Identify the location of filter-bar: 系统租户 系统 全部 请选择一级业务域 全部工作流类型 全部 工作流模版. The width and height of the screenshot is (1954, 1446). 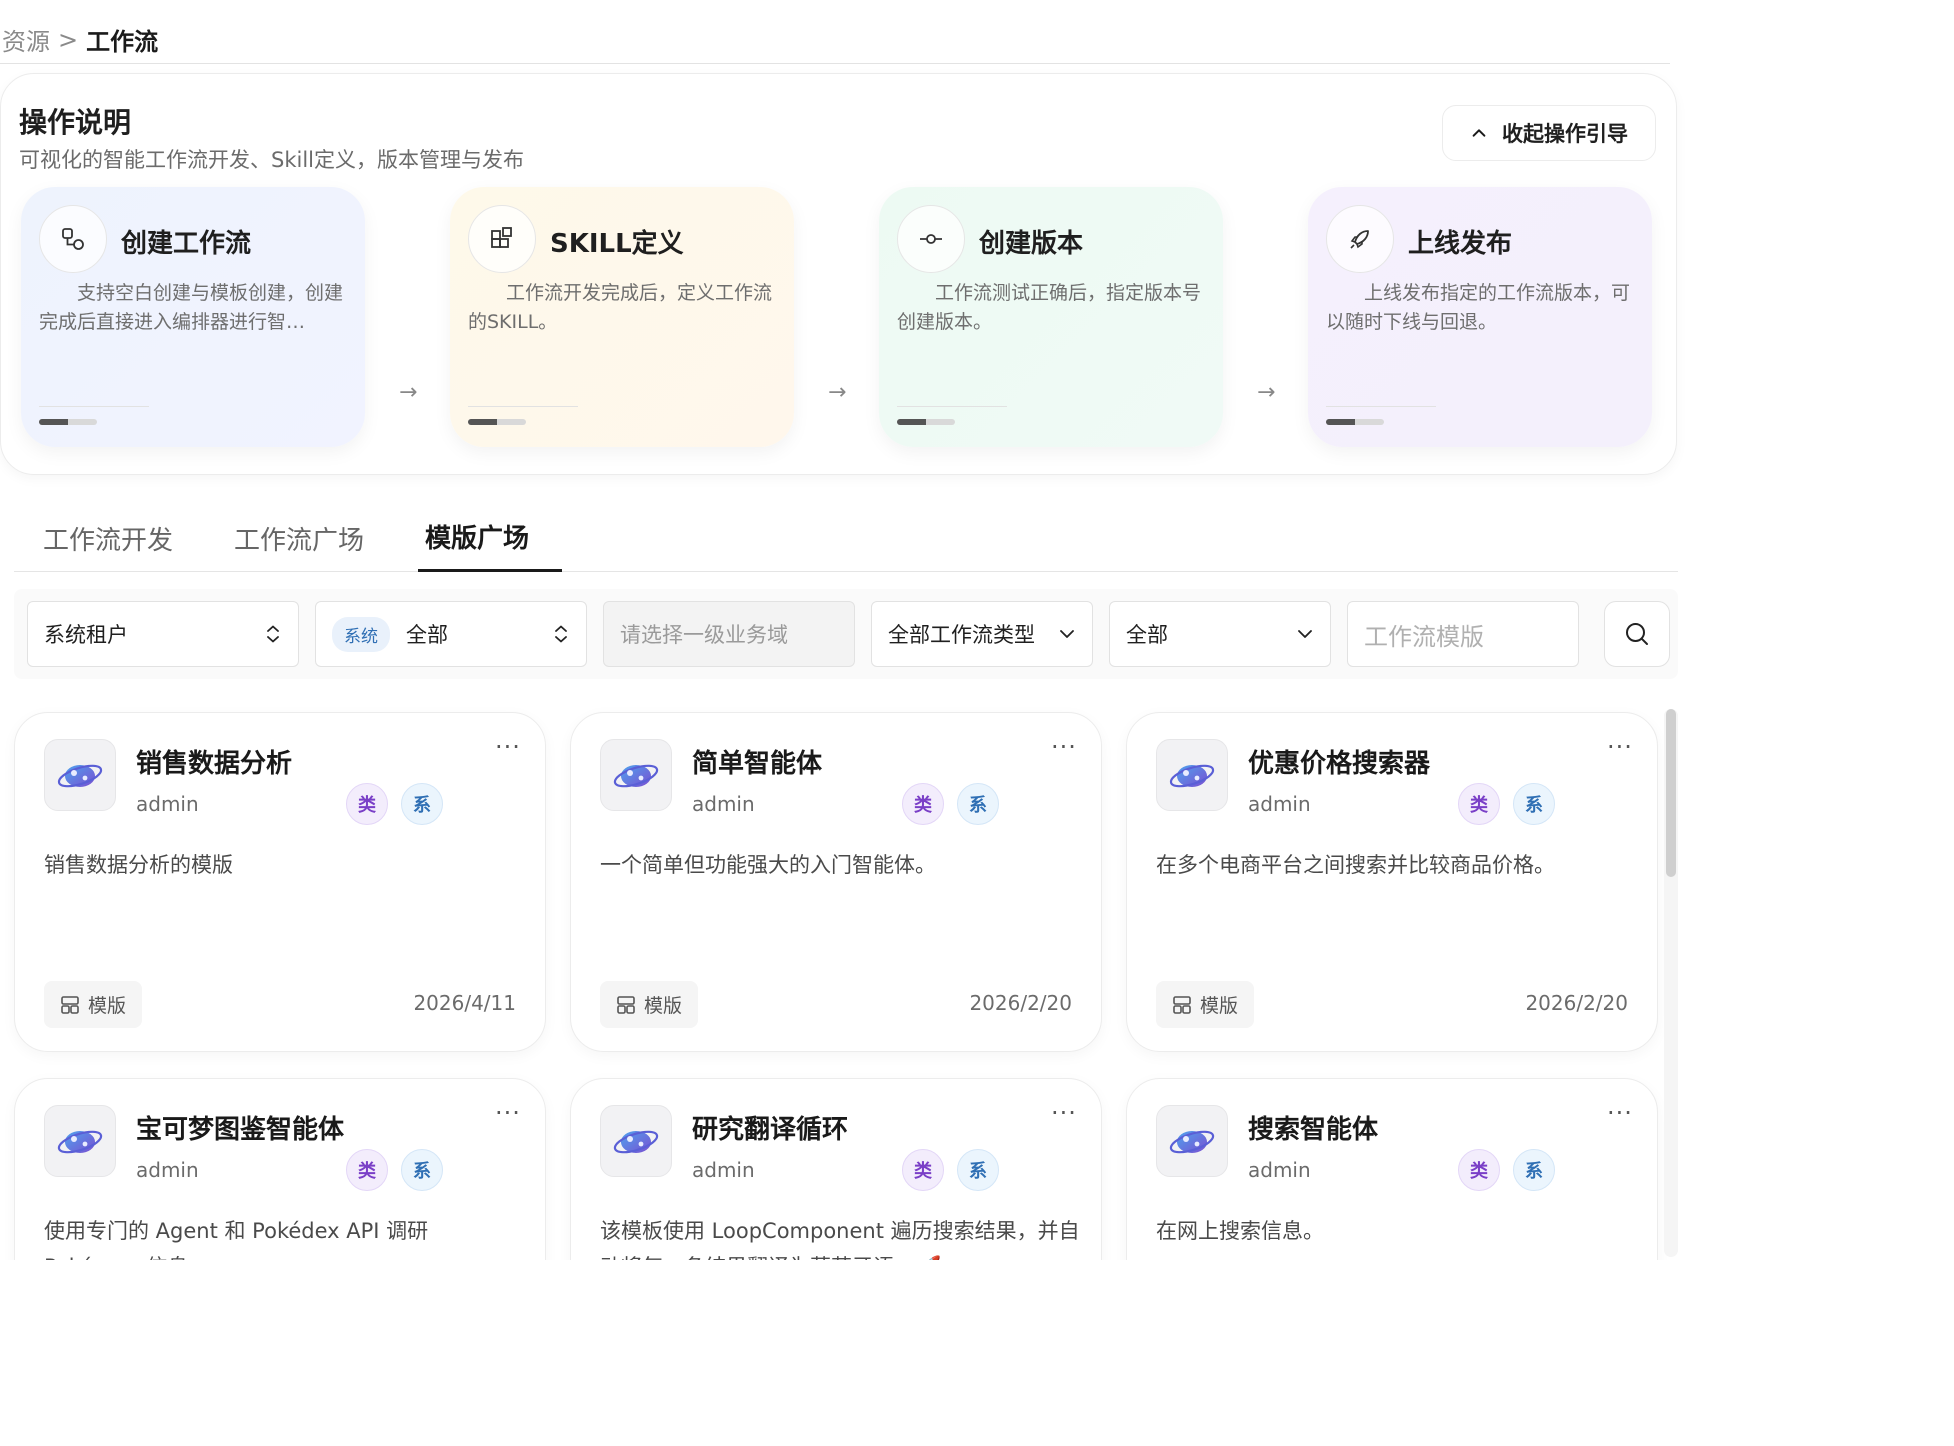
(846, 634).